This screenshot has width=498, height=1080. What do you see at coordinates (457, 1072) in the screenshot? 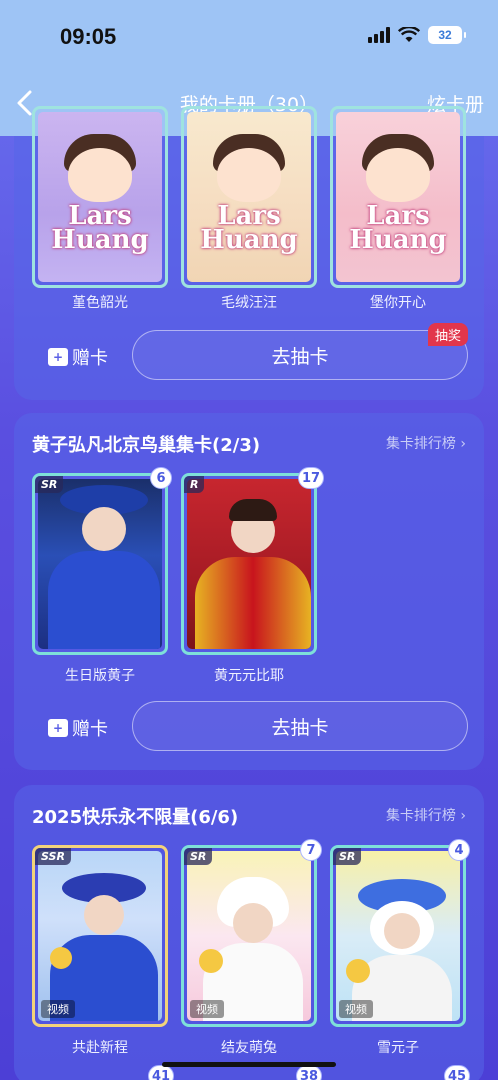
I see `count-badge: 45` at bounding box center [457, 1072].